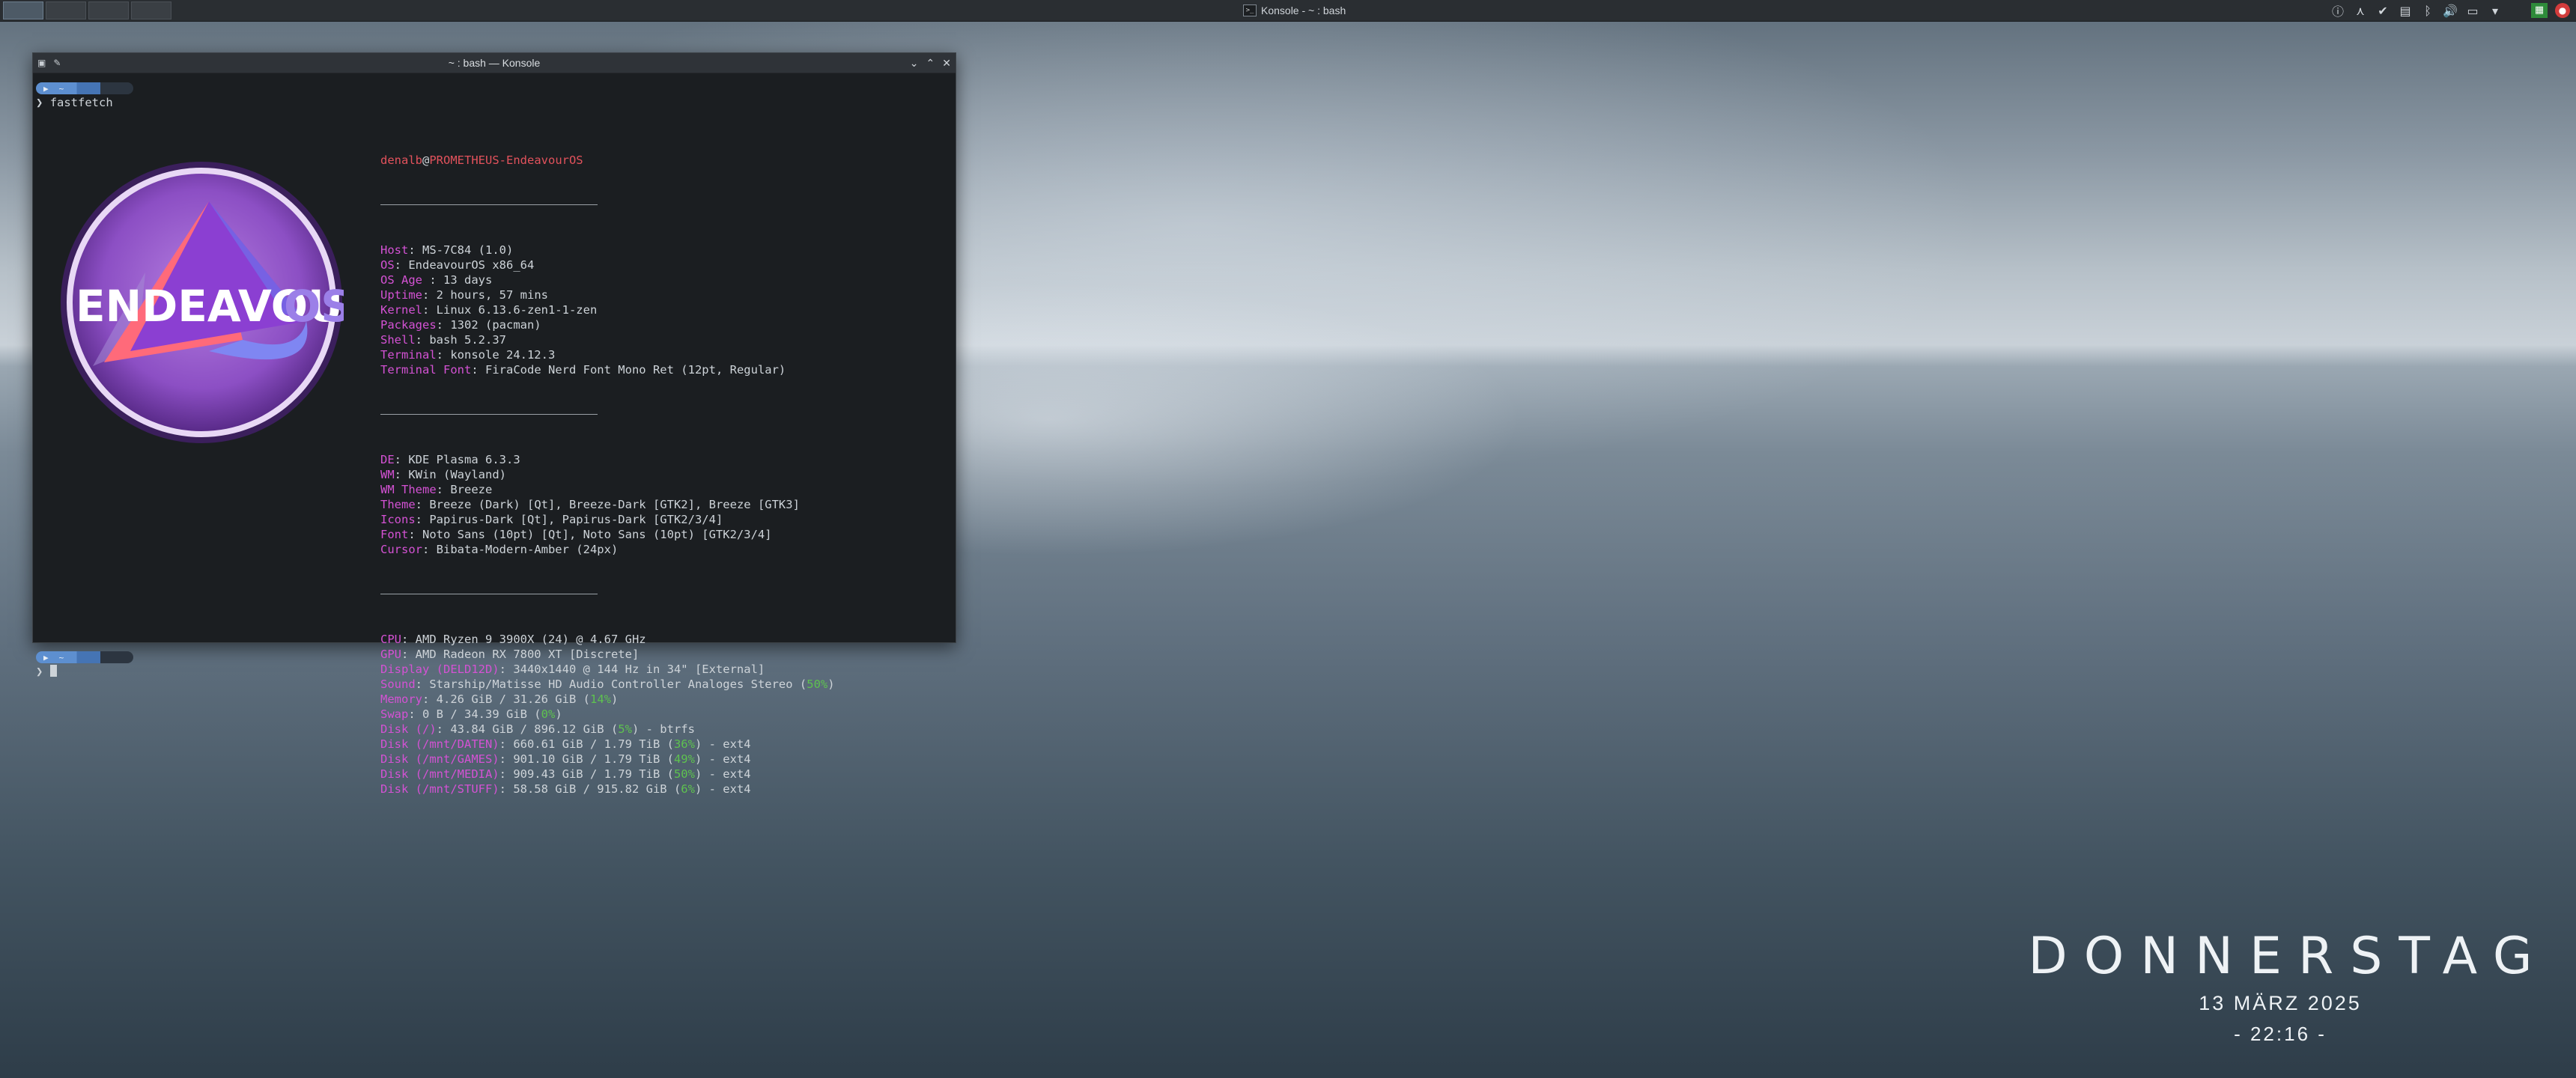 The width and height of the screenshot is (2576, 1078). I want to click on info-key: Terminal, so click(408, 355).